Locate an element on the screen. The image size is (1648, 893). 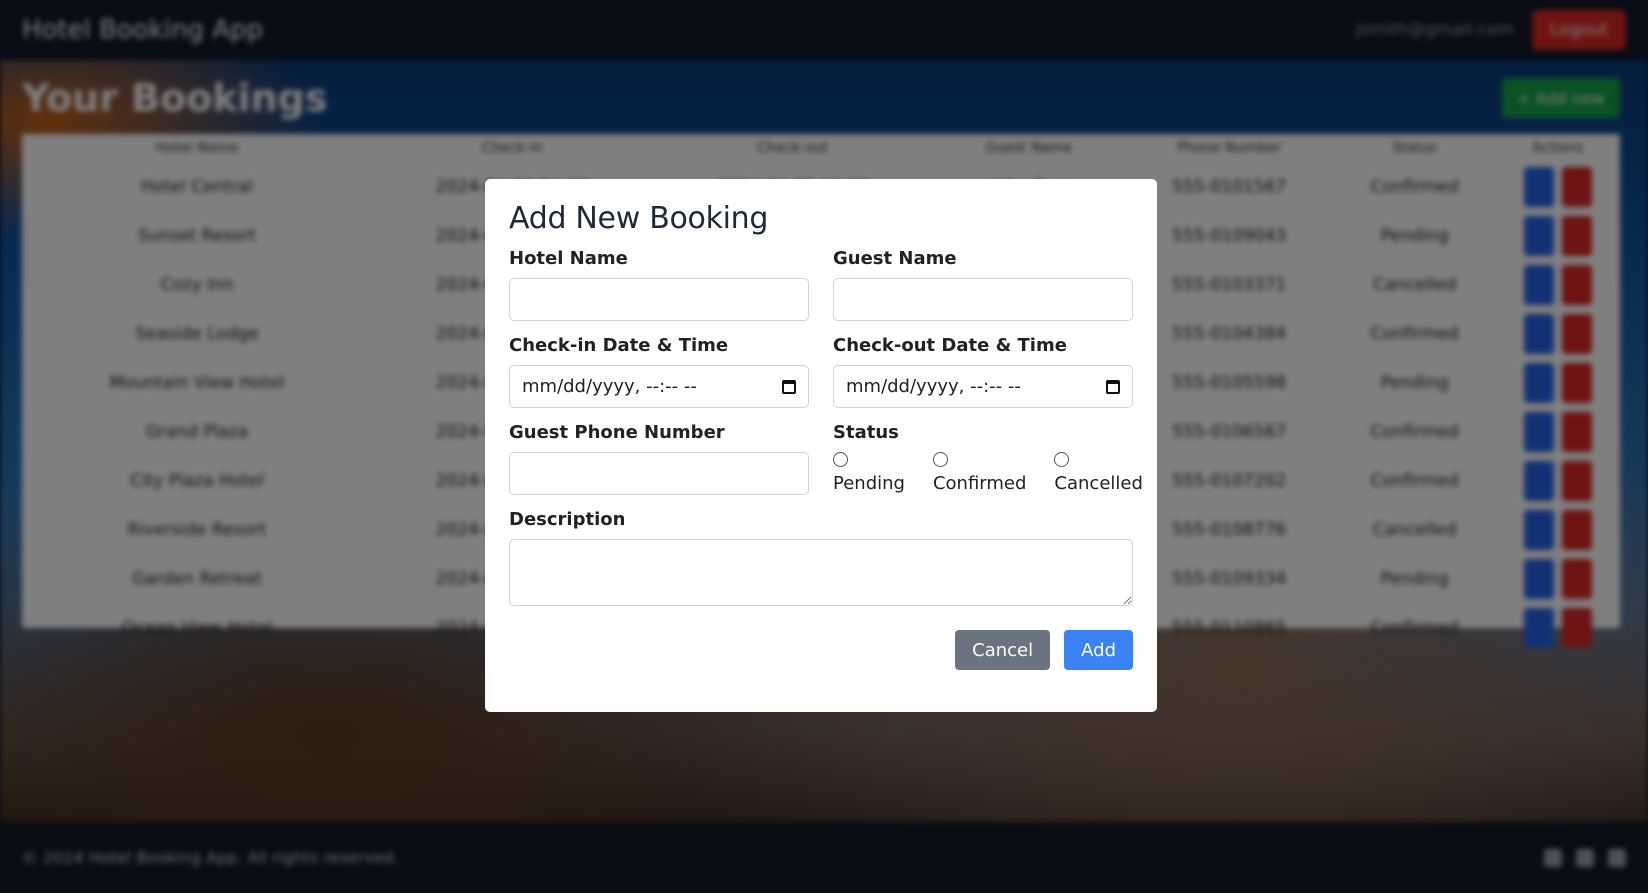
hotel-name-label: Hotel Name is located at coordinates (568, 258).